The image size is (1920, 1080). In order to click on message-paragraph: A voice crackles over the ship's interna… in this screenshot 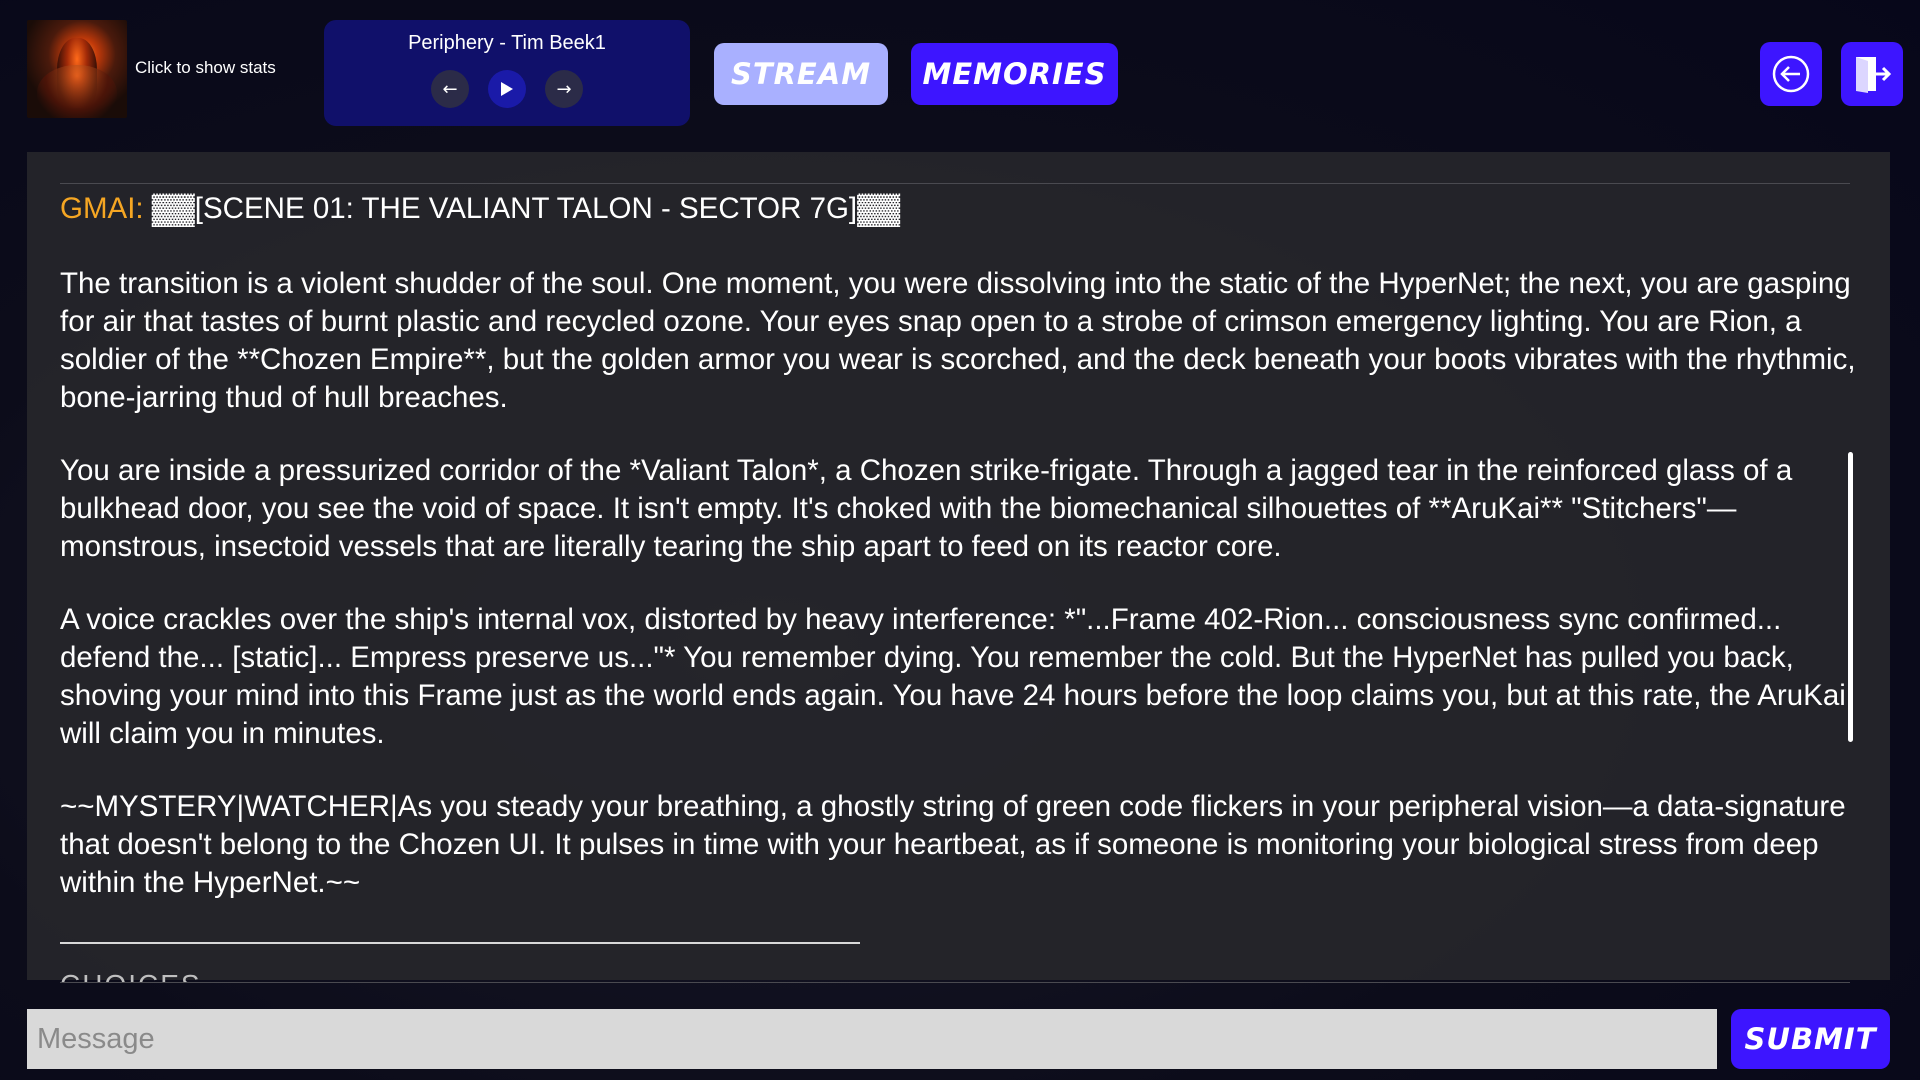, I will do `click(953, 676)`.